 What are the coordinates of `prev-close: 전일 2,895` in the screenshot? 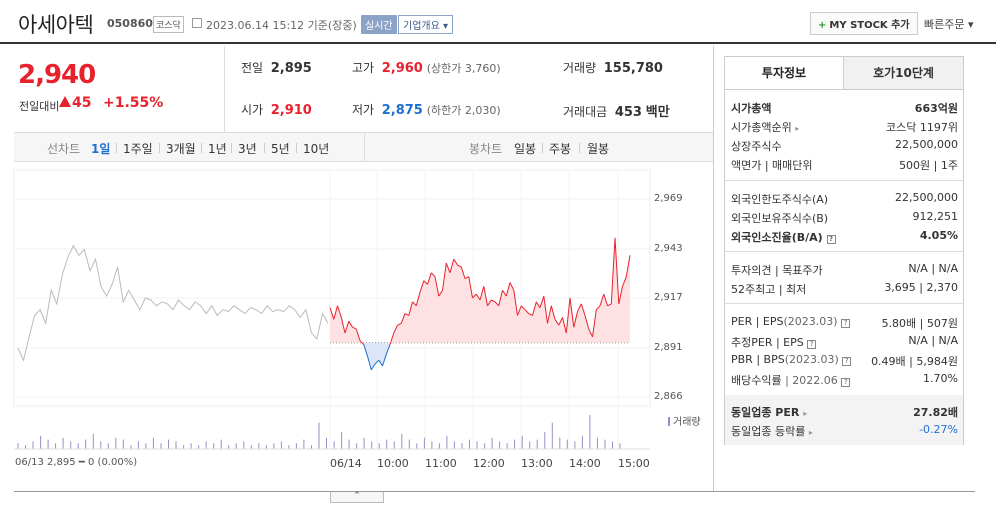 It's located at (276, 67).